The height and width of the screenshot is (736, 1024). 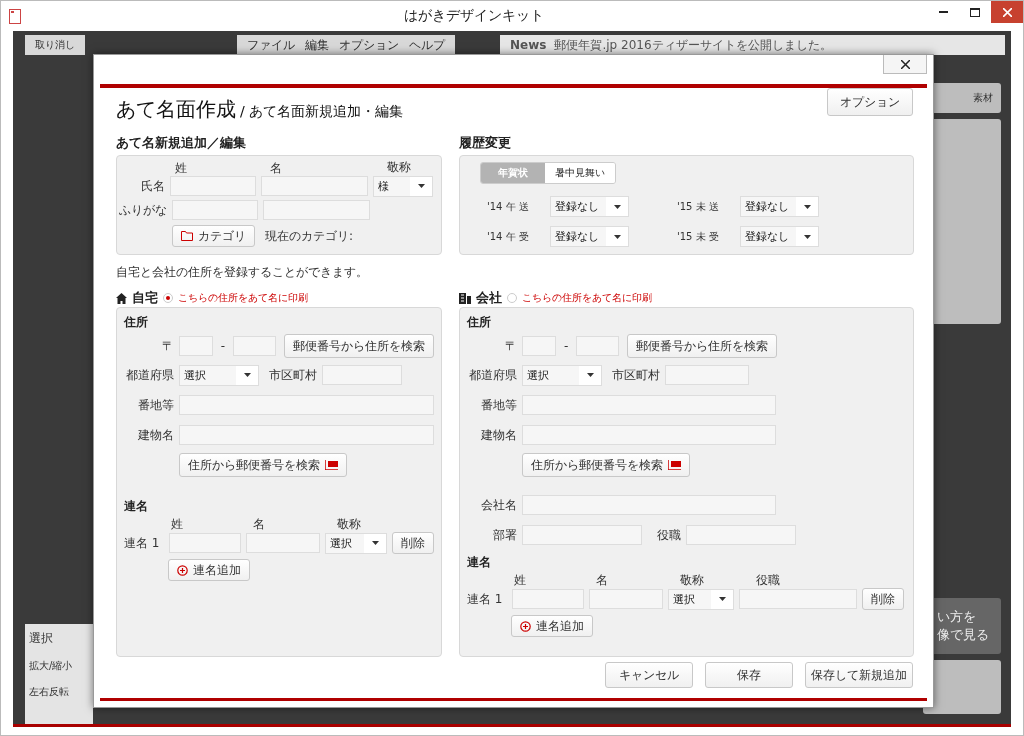 I want to click on field-label: 役職, so click(x=669, y=535).